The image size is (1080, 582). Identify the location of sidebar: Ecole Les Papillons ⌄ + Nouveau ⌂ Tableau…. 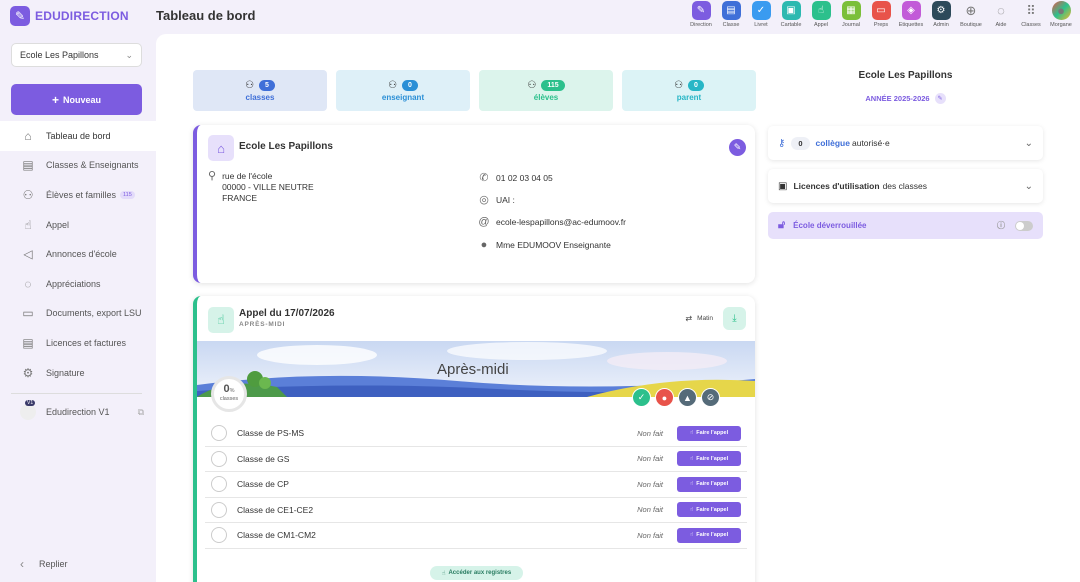
(78, 308).